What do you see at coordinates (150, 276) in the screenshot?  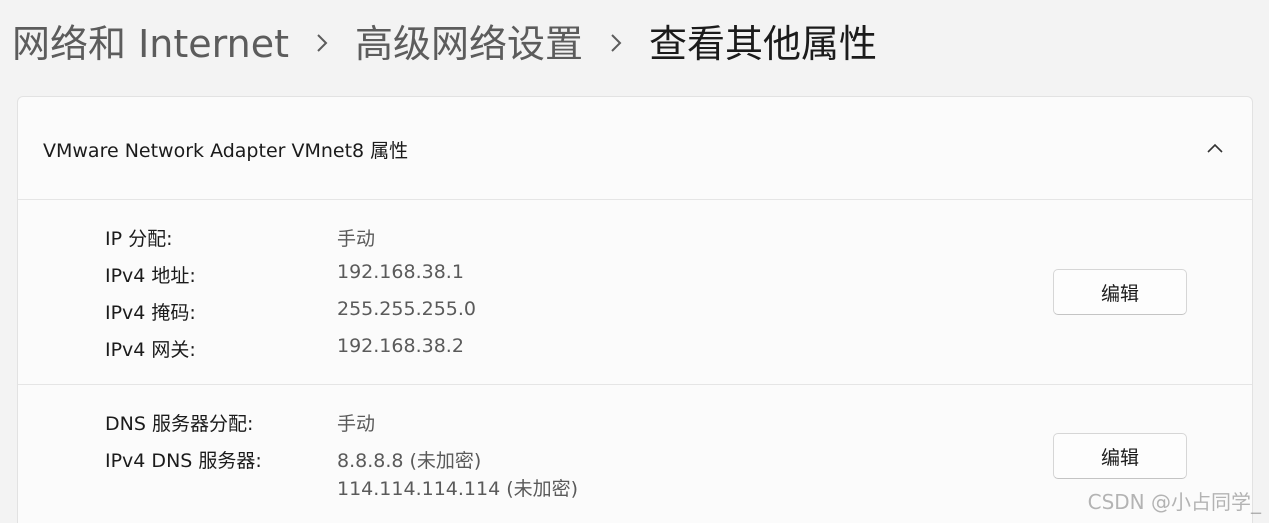 I see `row-label: IPv4 地址:` at bounding box center [150, 276].